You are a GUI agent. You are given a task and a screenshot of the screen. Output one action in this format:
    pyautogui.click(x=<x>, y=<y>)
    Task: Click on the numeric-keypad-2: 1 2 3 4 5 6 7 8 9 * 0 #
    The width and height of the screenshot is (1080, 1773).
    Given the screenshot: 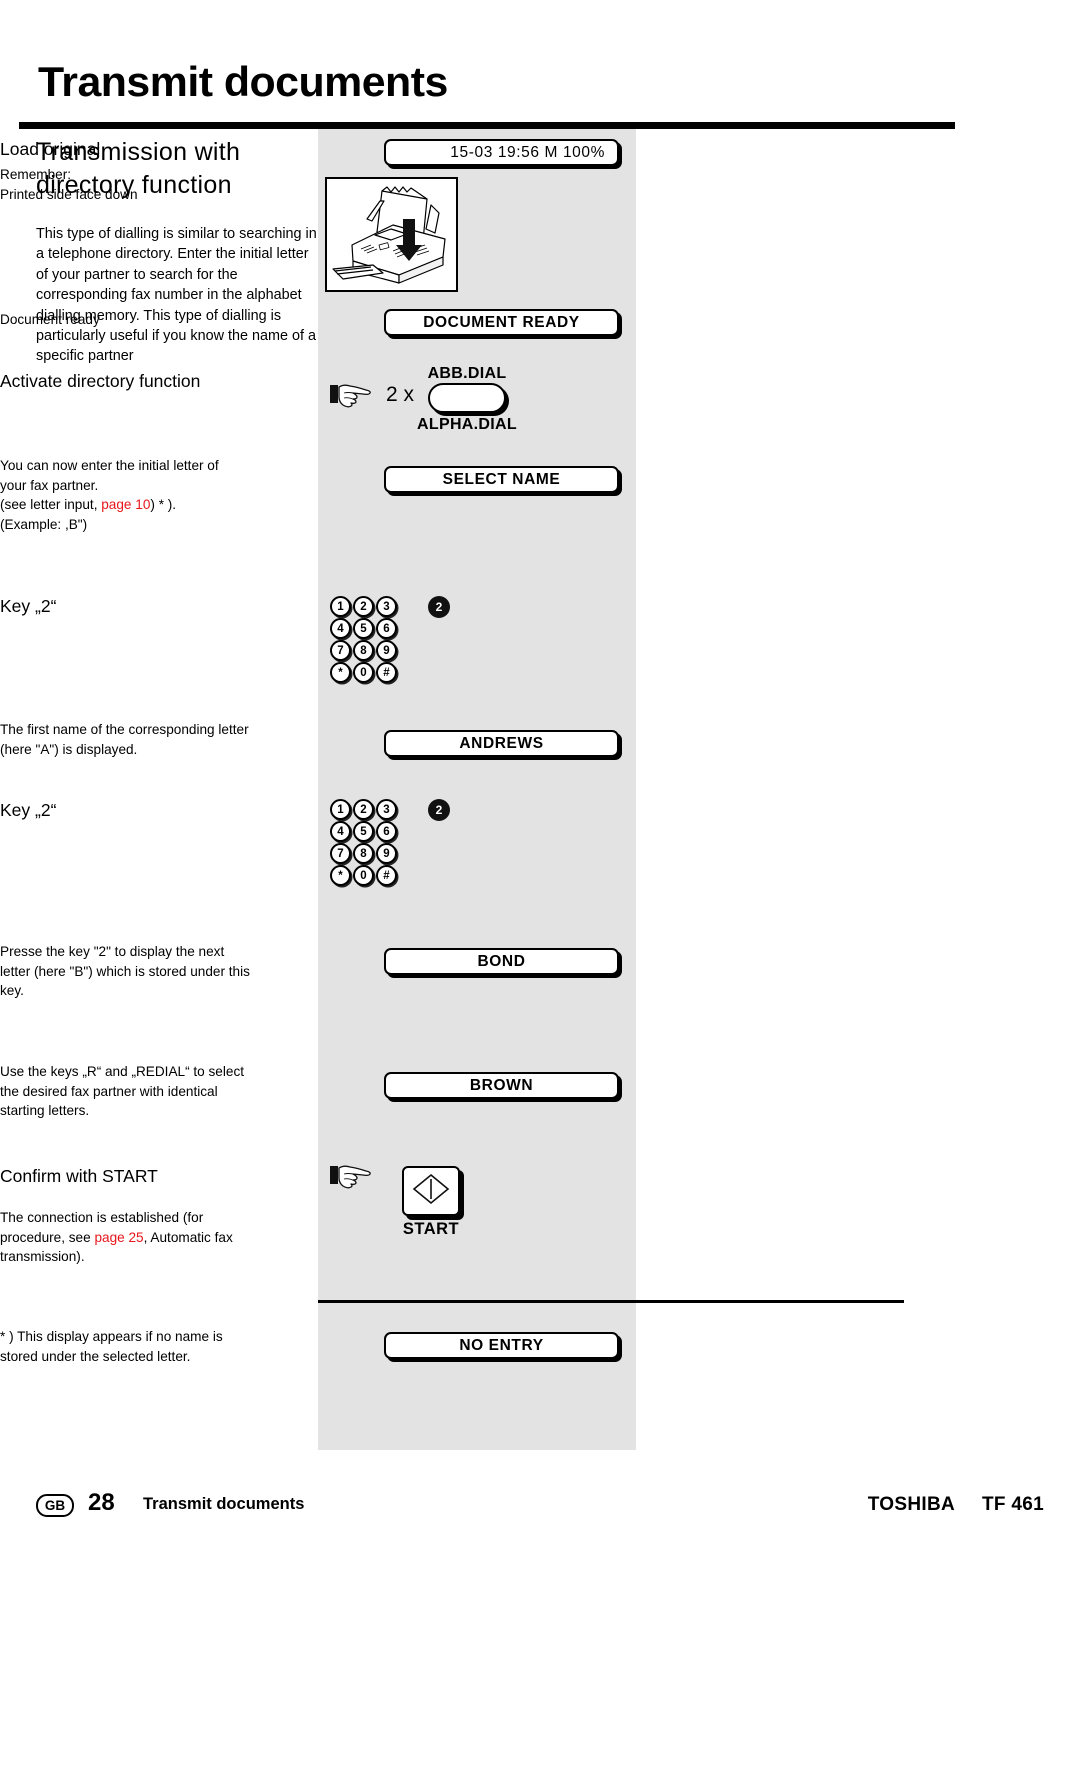 What is the action you would take?
    pyautogui.click(x=367, y=843)
    